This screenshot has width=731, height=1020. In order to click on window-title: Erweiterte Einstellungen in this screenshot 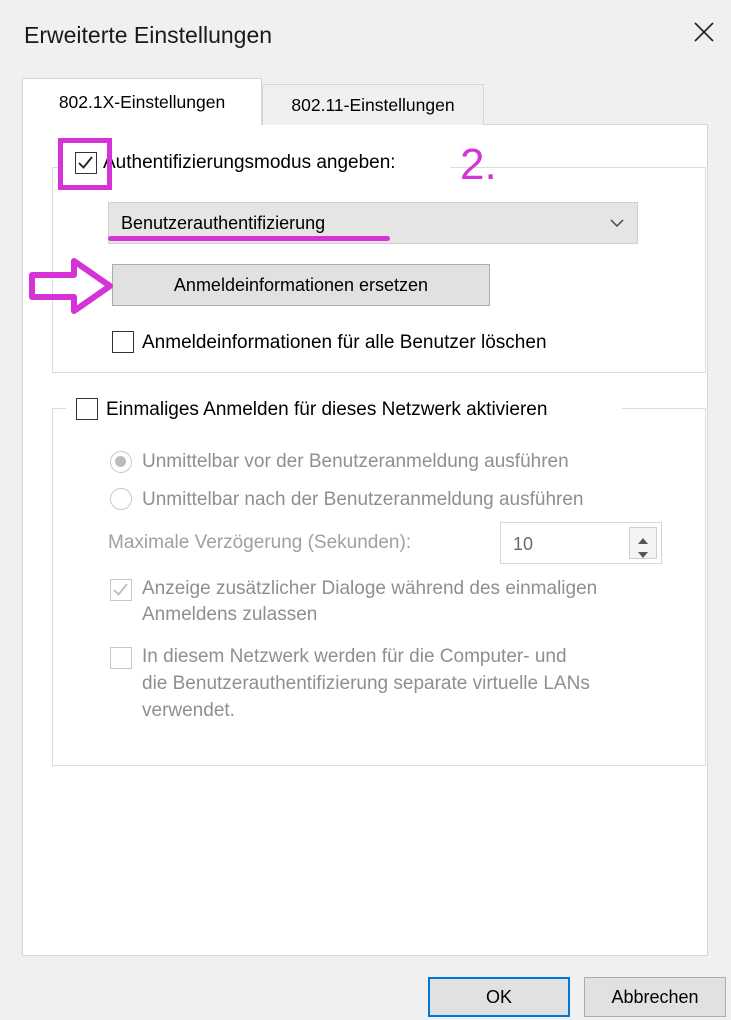, I will do `click(148, 35)`.